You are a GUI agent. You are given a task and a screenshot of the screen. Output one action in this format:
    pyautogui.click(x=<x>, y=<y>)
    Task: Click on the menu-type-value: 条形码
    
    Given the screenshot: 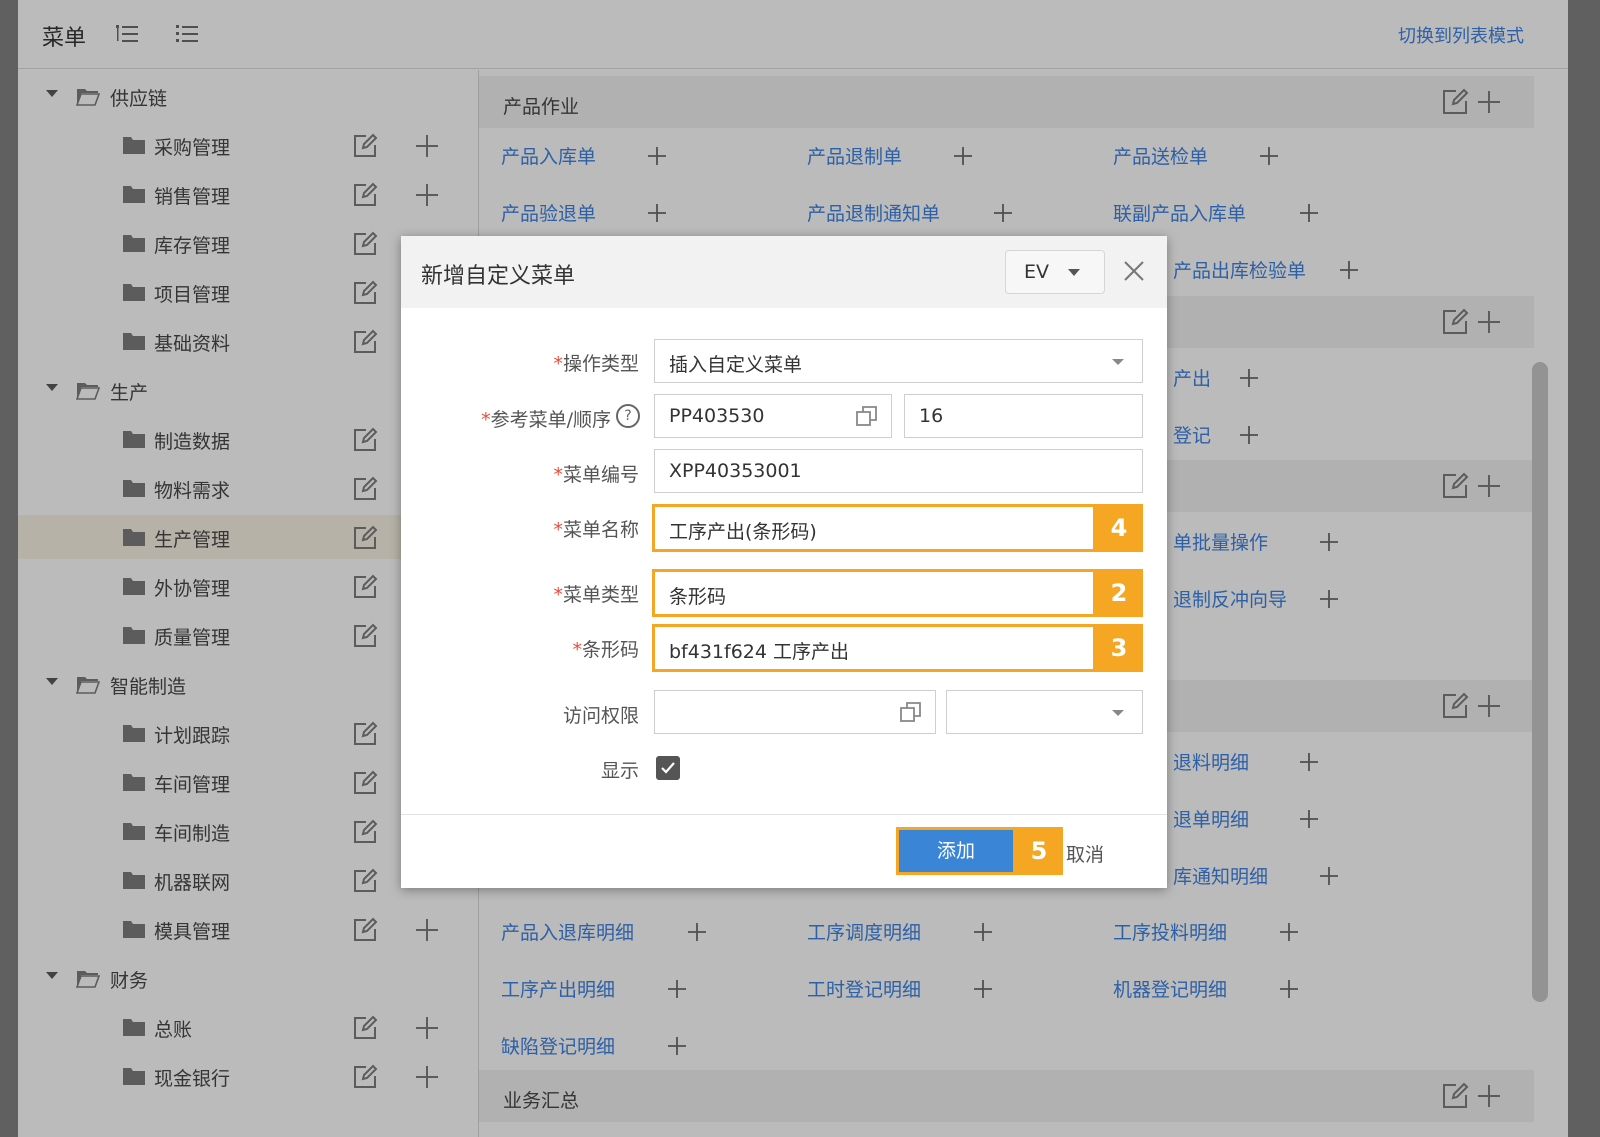 What is the action you would take?
    pyautogui.click(x=698, y=597)
    